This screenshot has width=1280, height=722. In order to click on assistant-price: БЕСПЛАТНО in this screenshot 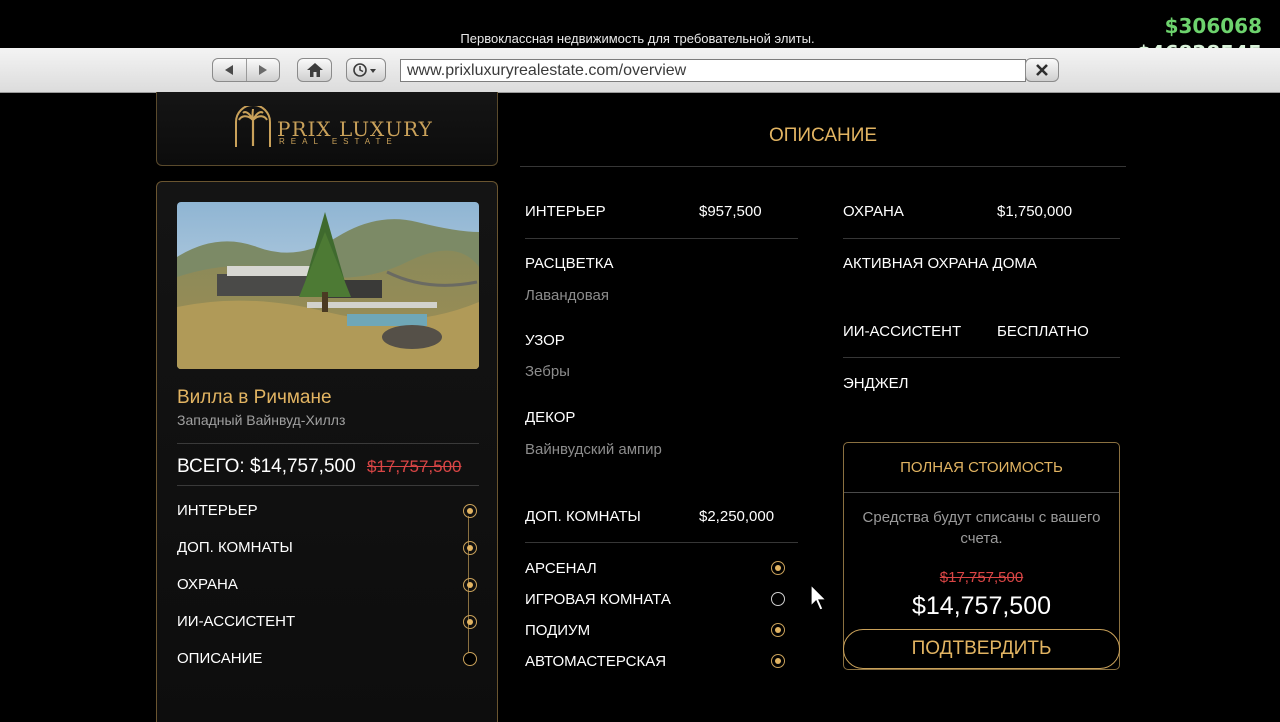, I will do `click(1043, 331)`.